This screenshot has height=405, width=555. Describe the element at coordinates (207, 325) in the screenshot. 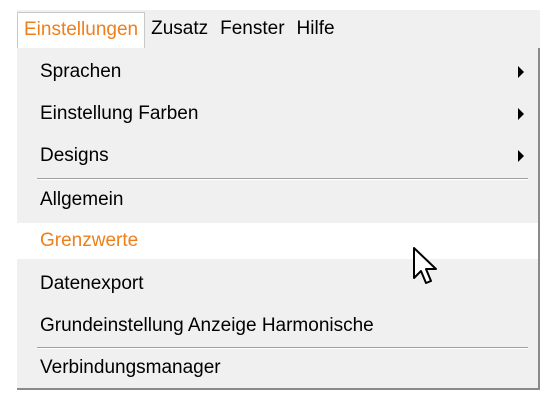

I see `menu-item-label: Grundeinstellung Anzeige Harmonische` at that location.